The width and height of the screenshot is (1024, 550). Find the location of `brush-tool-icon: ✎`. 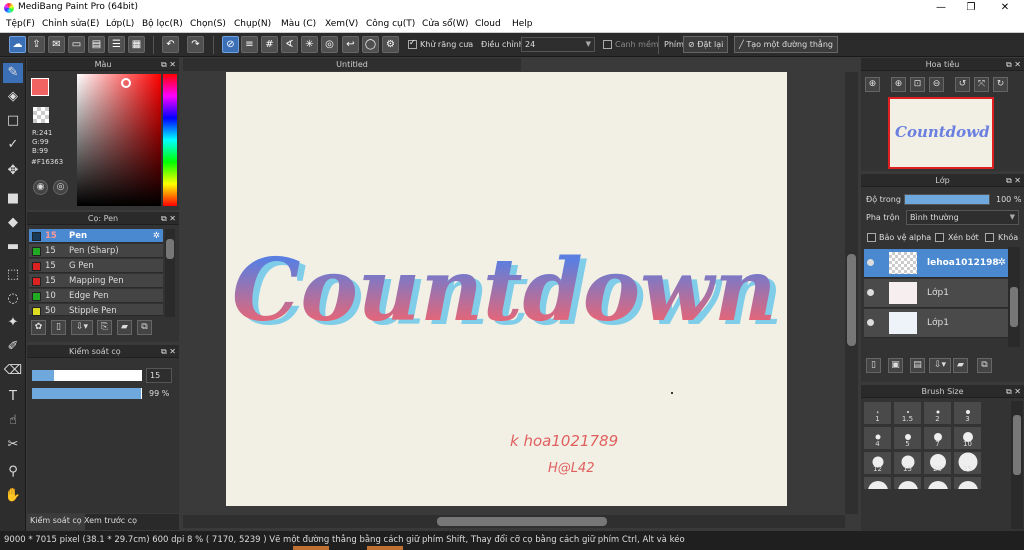

brush-tool-icon: ✎ is located at coordinates (13, 73).